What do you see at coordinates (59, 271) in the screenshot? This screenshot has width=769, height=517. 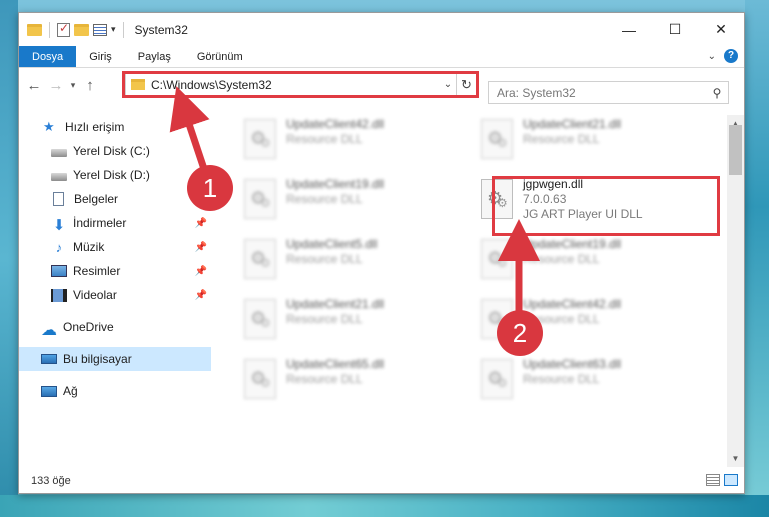 I see `pictures-icon` at bounding box center [59, 271].